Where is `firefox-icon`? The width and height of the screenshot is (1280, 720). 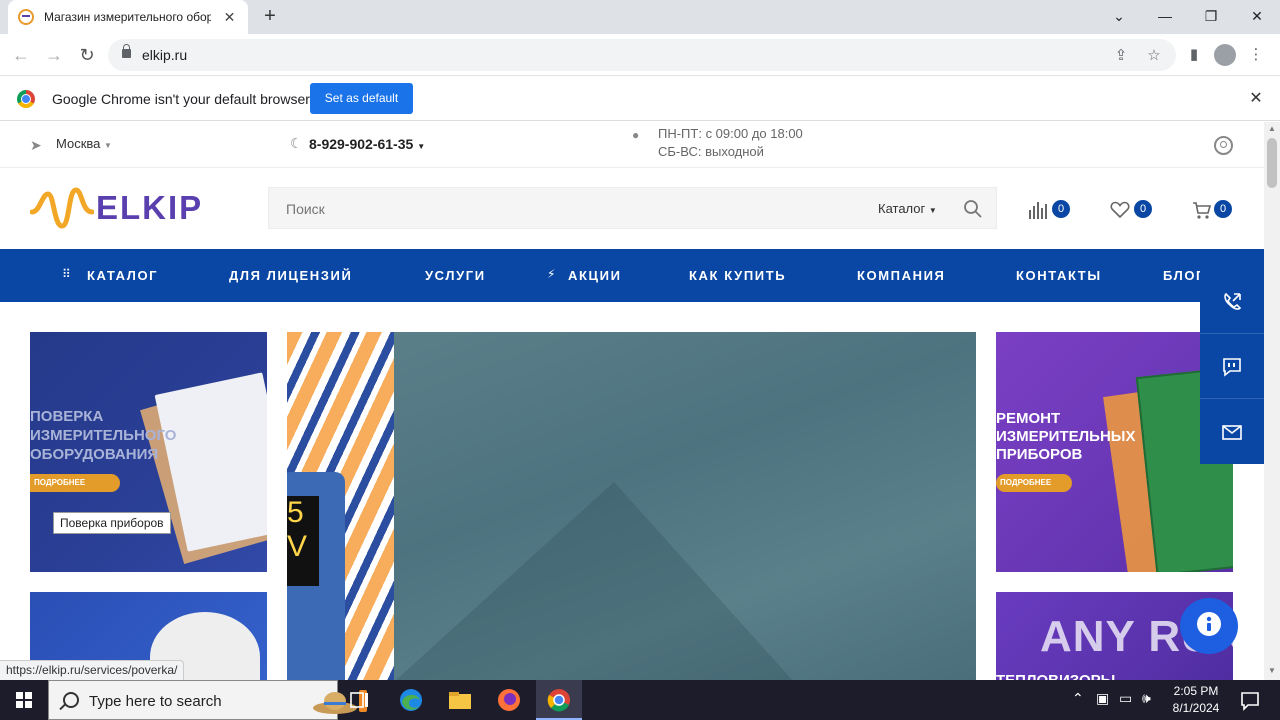 firefox-icon is located at coordinates (509, 700).